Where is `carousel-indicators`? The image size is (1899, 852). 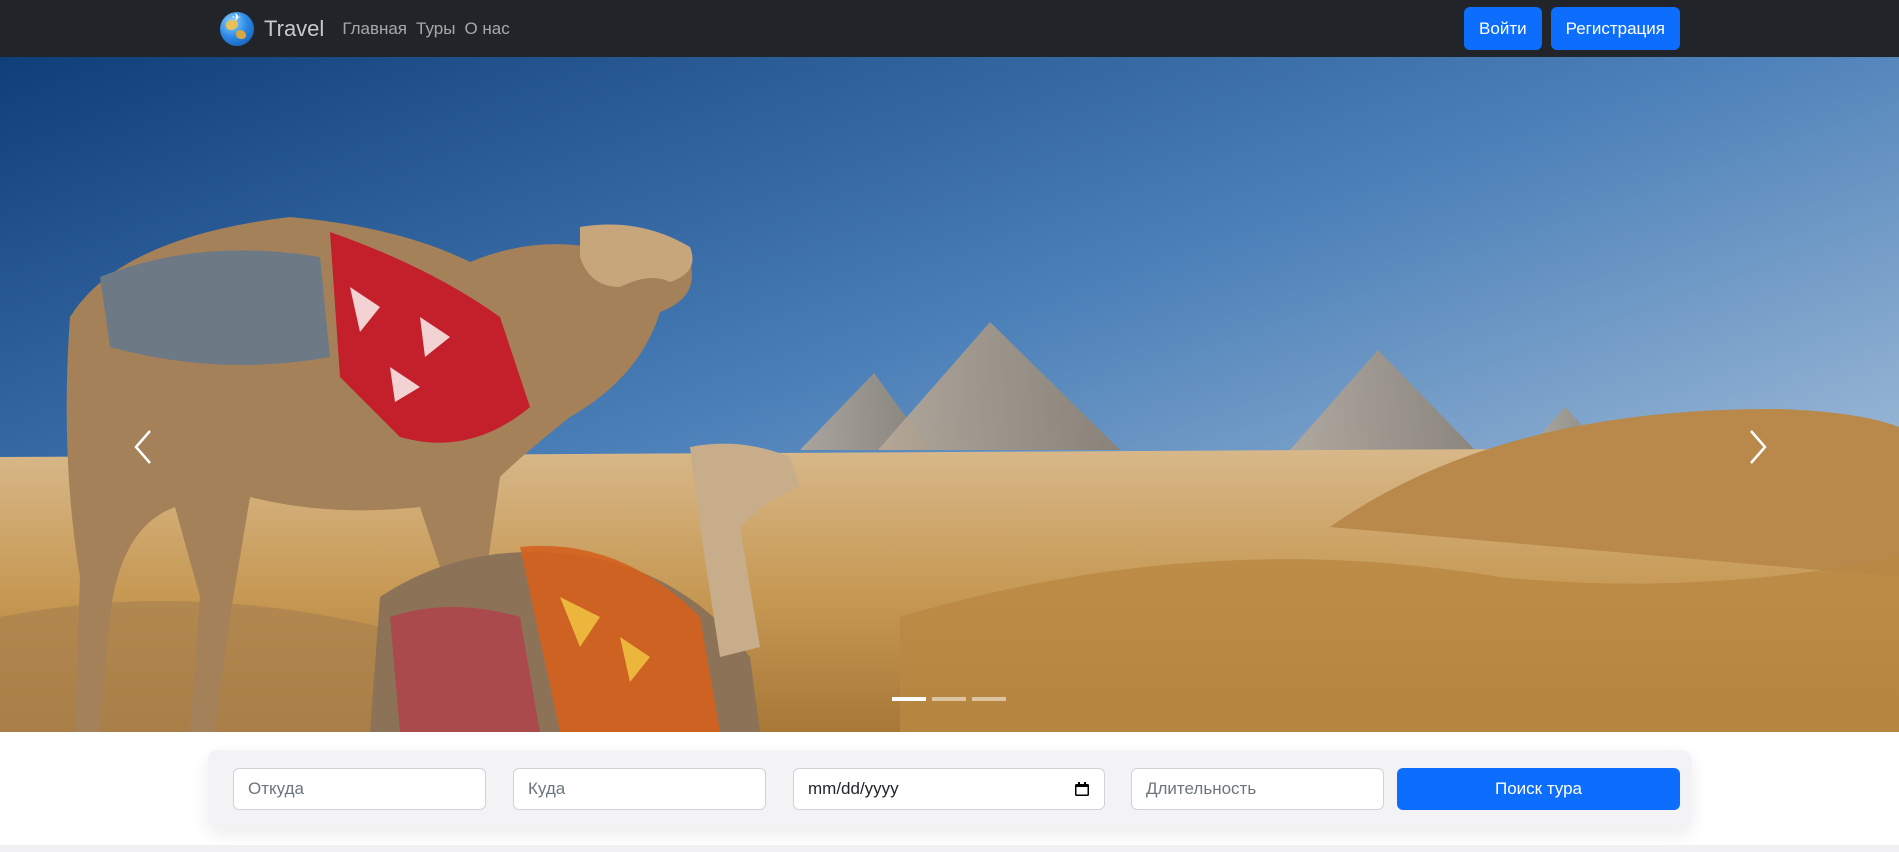 carousel-indicators is located at coordinates (949, 699).